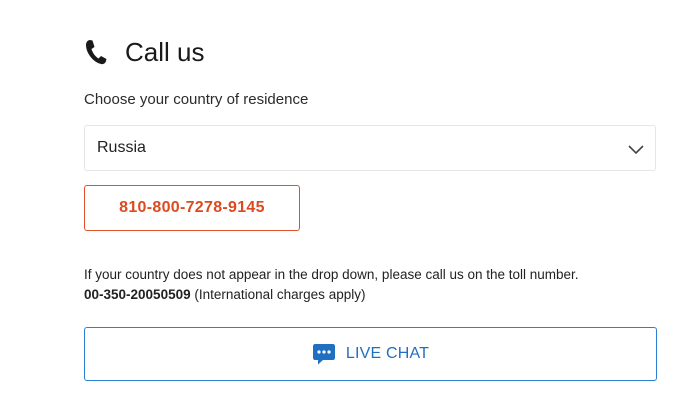 Image resolution: width=700 pixels, height=410 pixels. I want to click on live-chat-label: LIVE CHAT, so click(387, 353).